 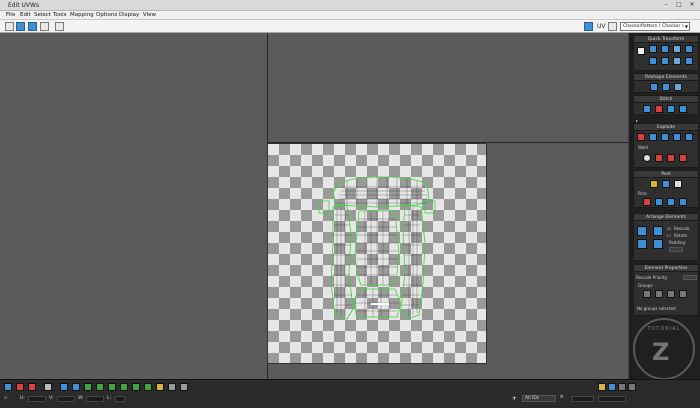 What do you see at coordinates (44, 26) in the screenshot?
I see `freeform-icon` at bounding box center [44, 26].